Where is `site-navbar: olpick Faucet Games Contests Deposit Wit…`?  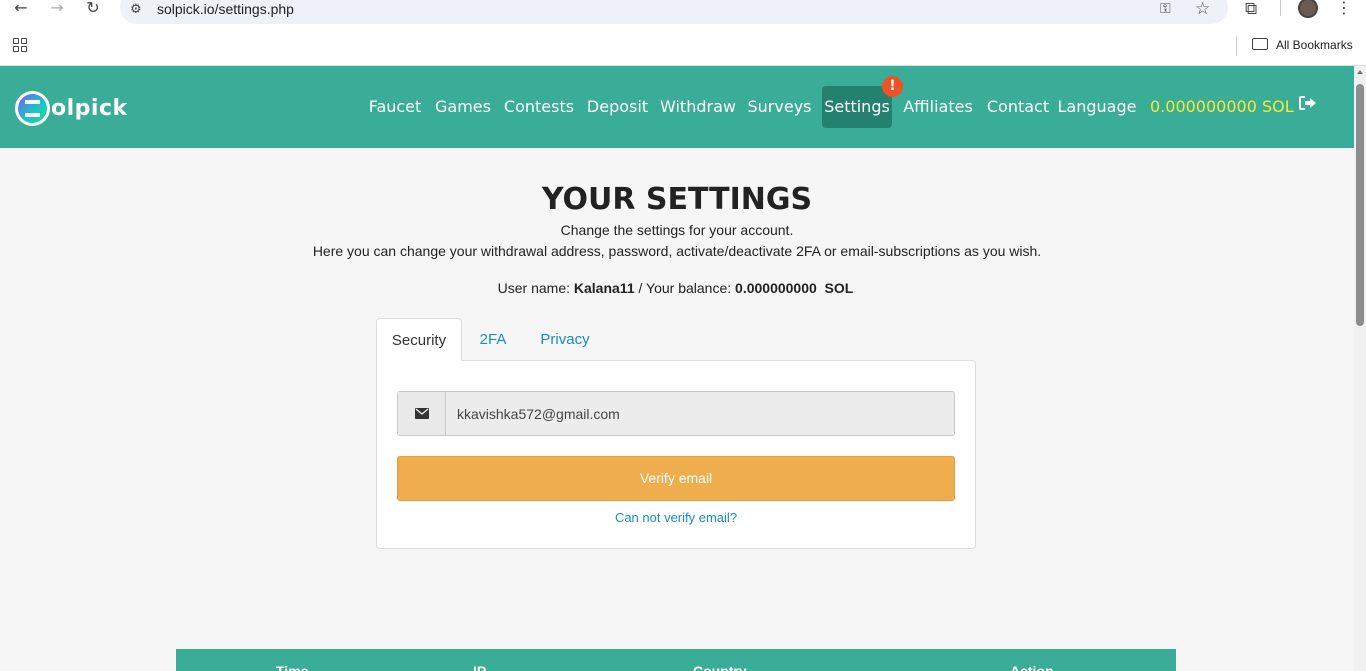
site-navbar: olpick Faucet Games Contests Deposit Wit… is located at coordinates (677, 107).